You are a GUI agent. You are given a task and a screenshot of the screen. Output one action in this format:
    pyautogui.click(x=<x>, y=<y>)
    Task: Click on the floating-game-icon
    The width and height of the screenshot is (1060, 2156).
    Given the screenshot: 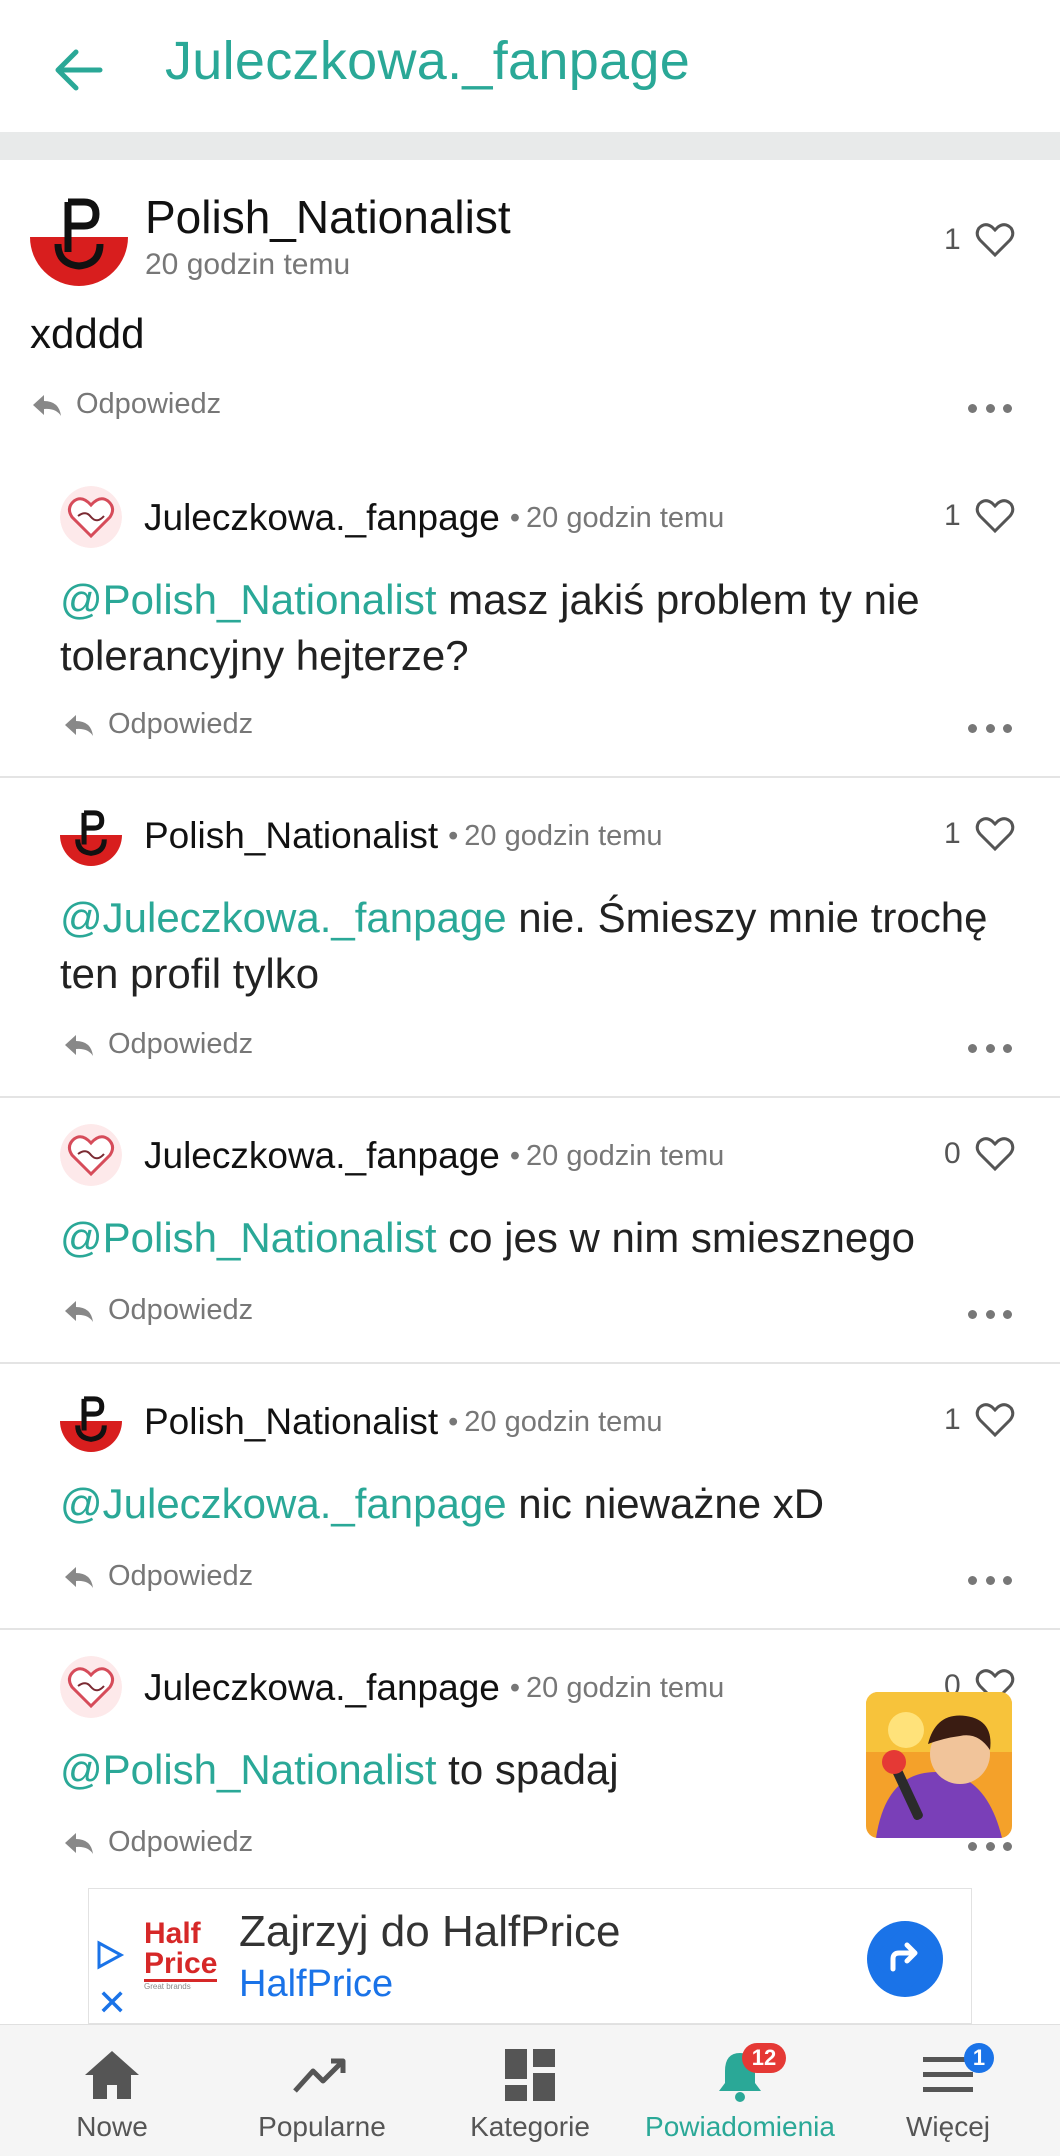 What is the action you would take?
    pyautogui.click(x=939, y=1765)
    